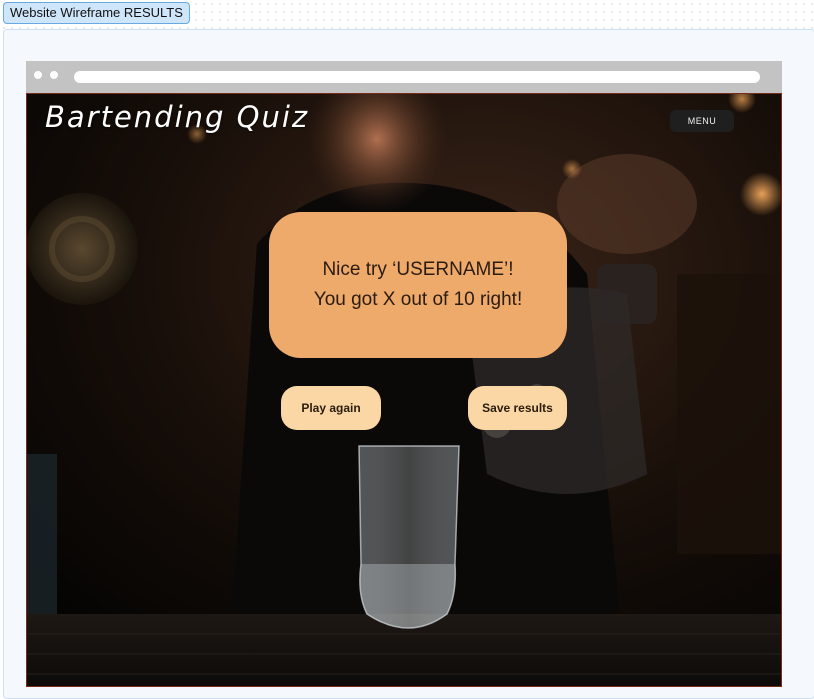 This screenshot has height=699, width=814. Describe the element at coordinates (177, 117) in the screenshot. I see `site-logo: Bartending Quiz` at that location.